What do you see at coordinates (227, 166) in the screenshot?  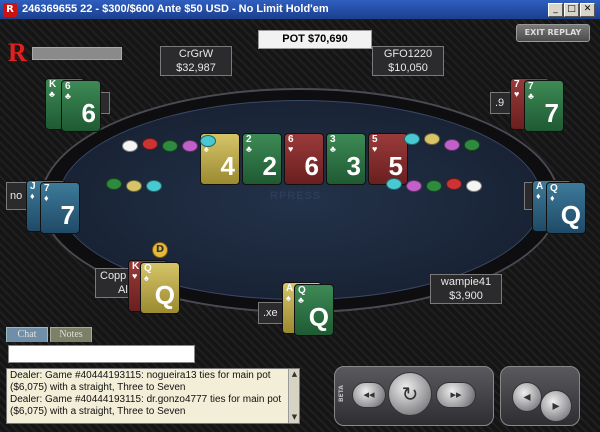 I see `card-rank-big: 4` at bounding box center [227, 166].